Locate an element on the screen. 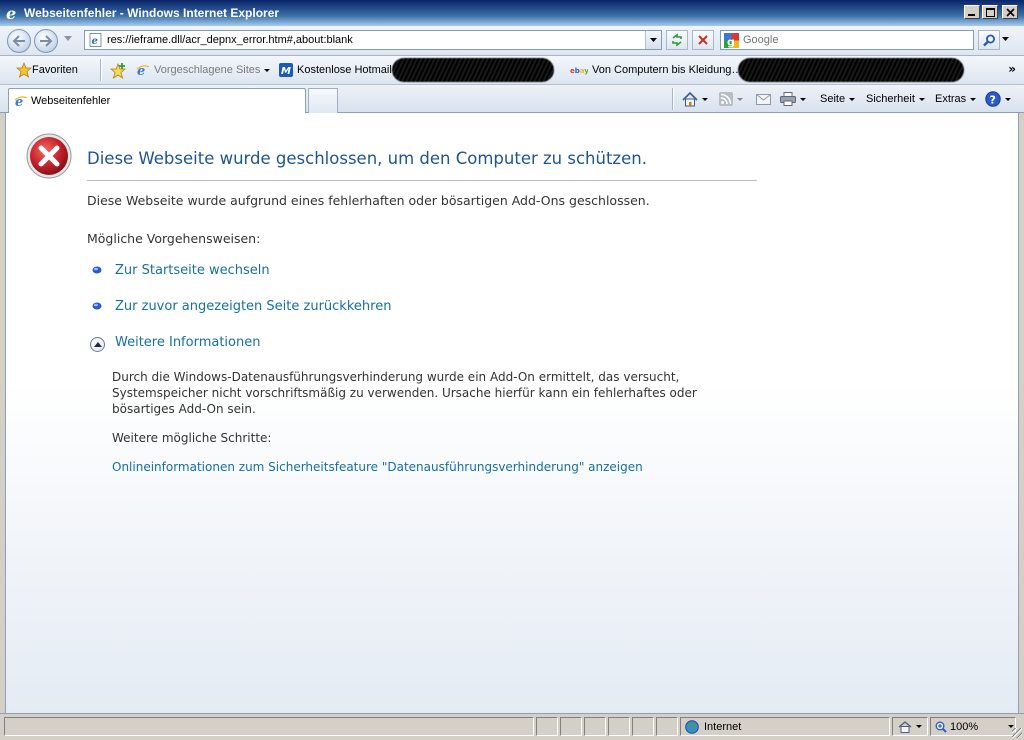  ie-logo-icon: e is located at coordinates (11, 13).